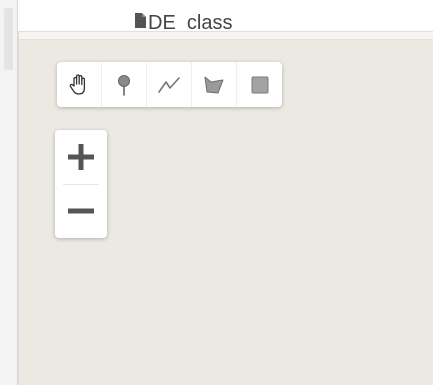 The height and width of the screenshot is (385, 433). I want to click on zoom-control, so click(81, 184).